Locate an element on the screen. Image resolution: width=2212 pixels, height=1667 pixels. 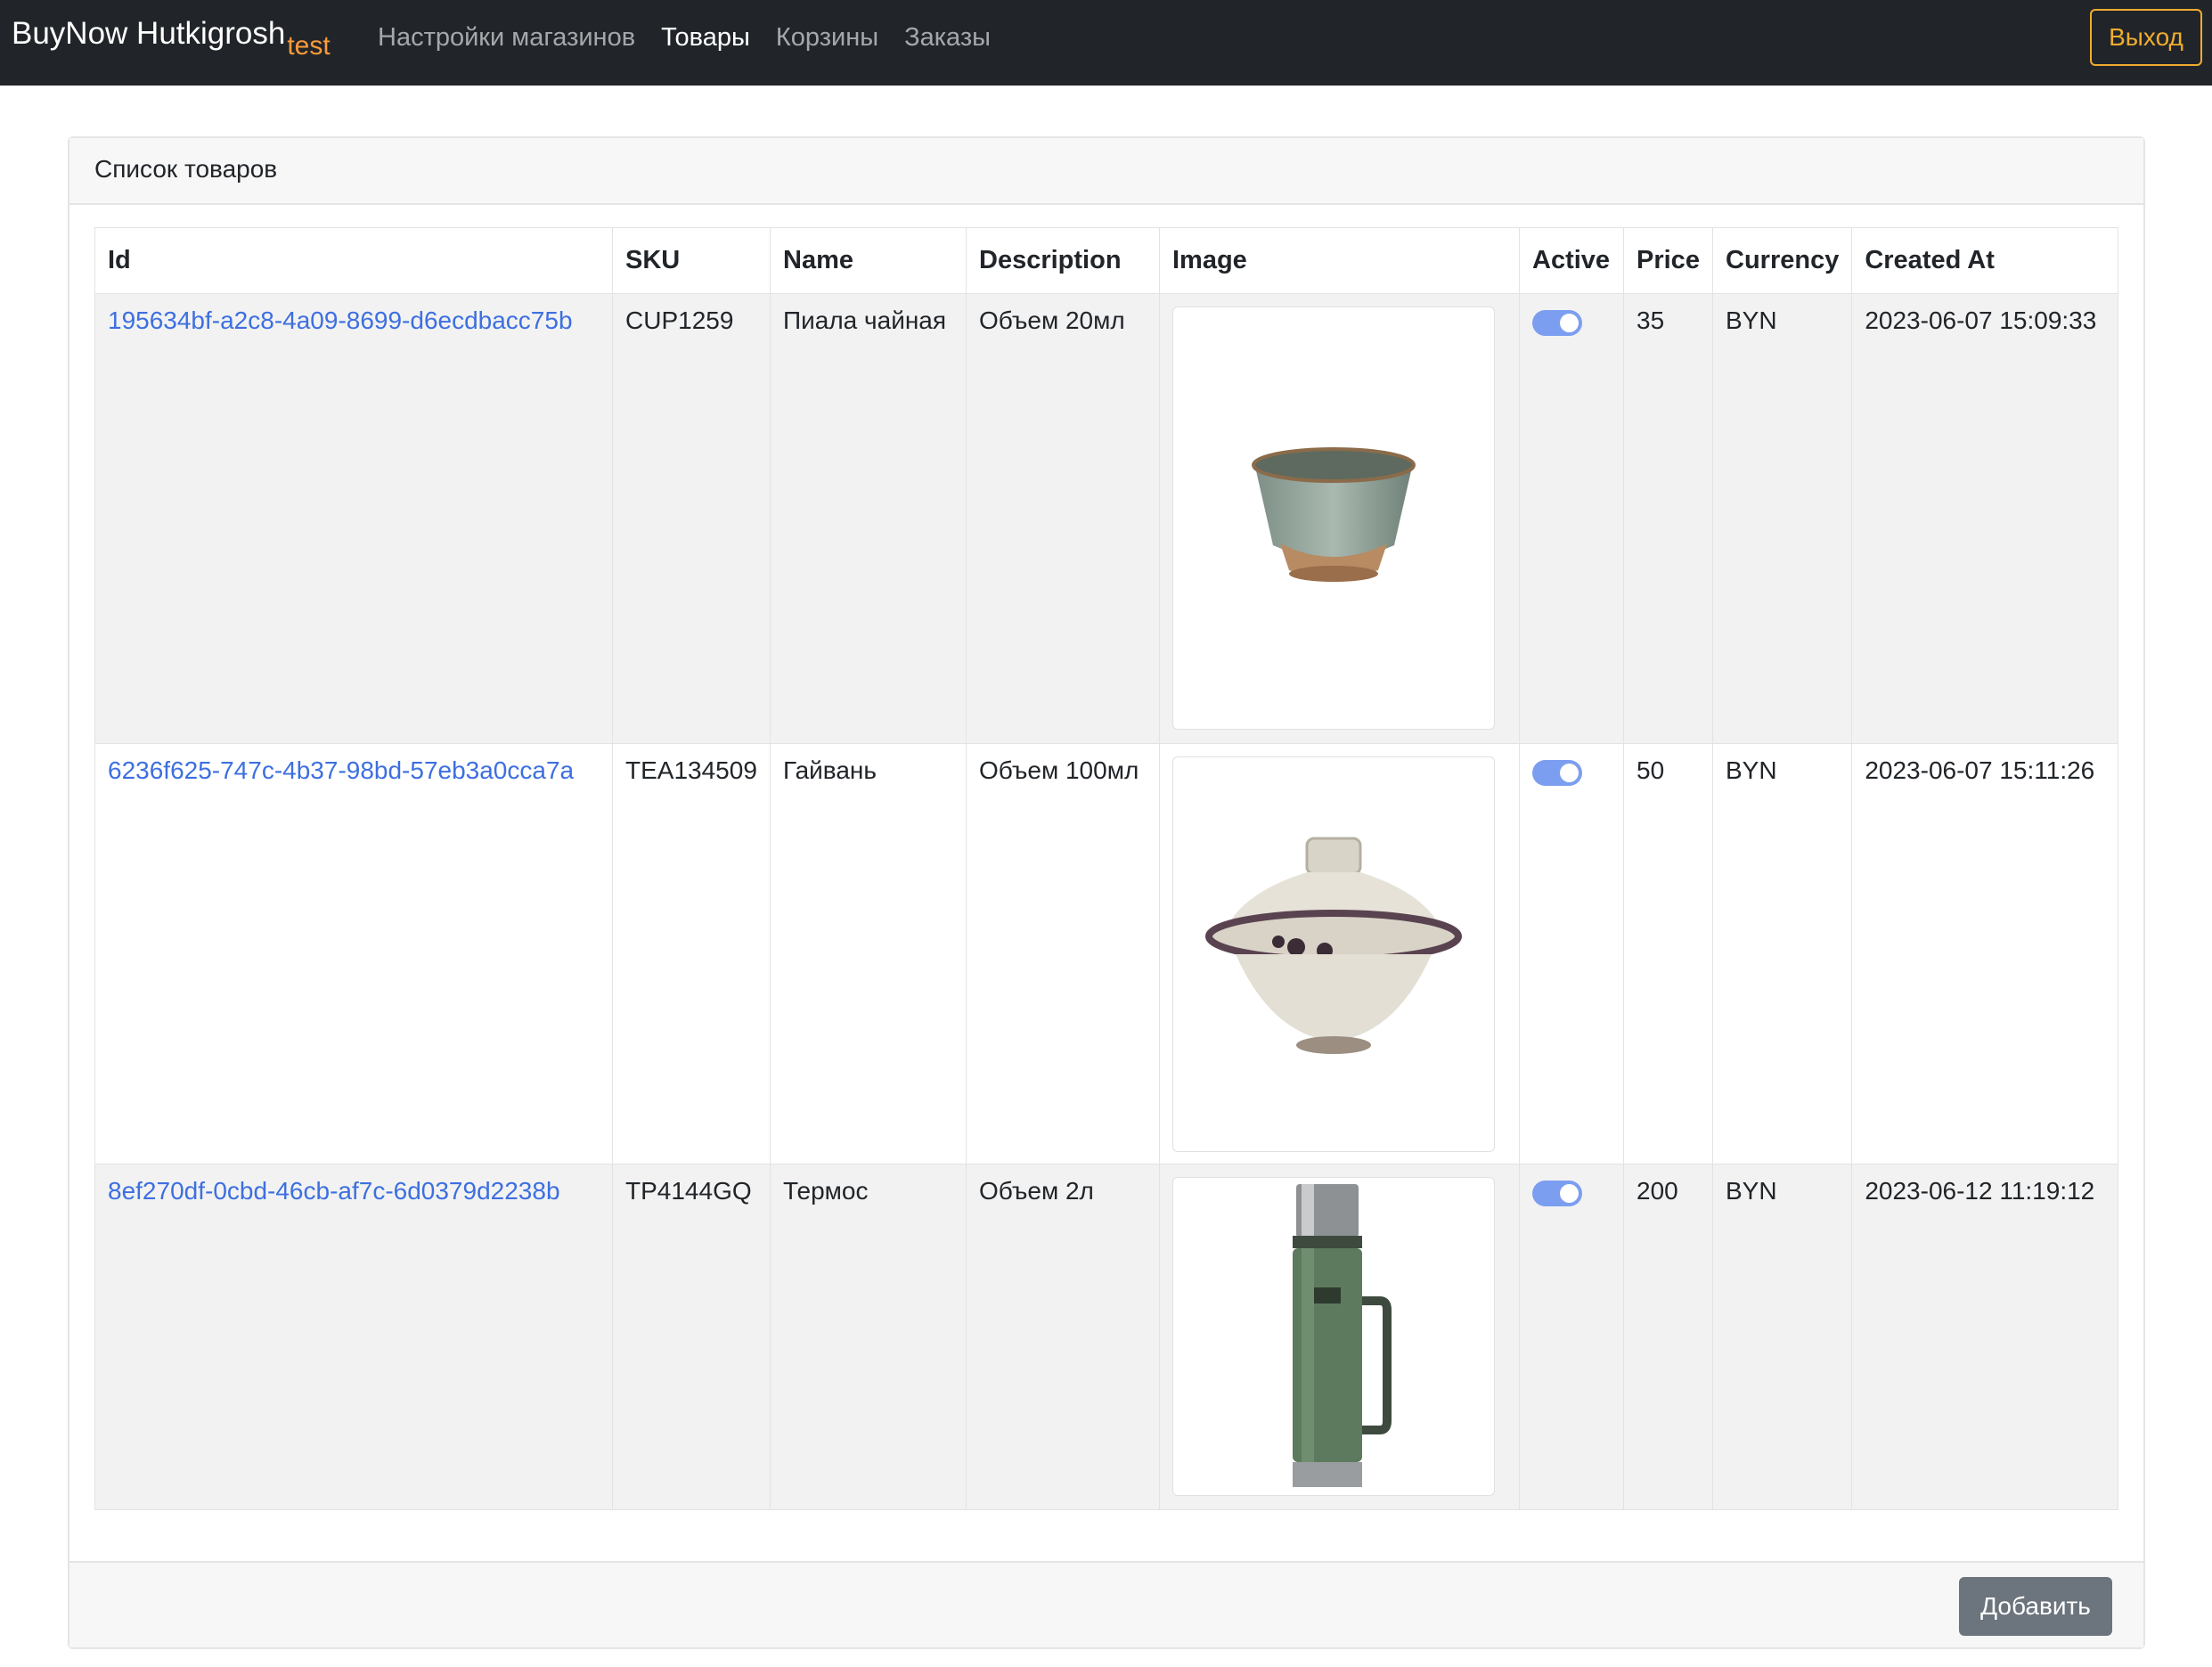
cell-sku: TEA134509 is located at coordinates (692, 953).